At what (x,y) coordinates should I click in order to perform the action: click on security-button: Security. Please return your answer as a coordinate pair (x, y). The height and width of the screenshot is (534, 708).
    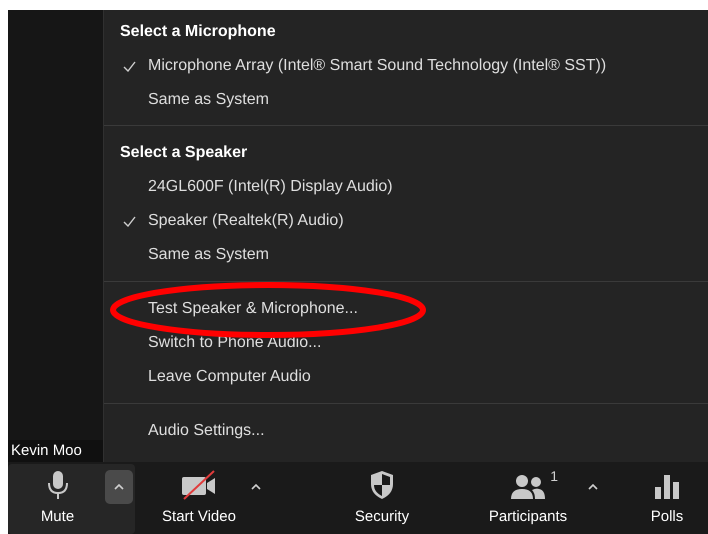
    Looking at the image, I should click on (382, 499).